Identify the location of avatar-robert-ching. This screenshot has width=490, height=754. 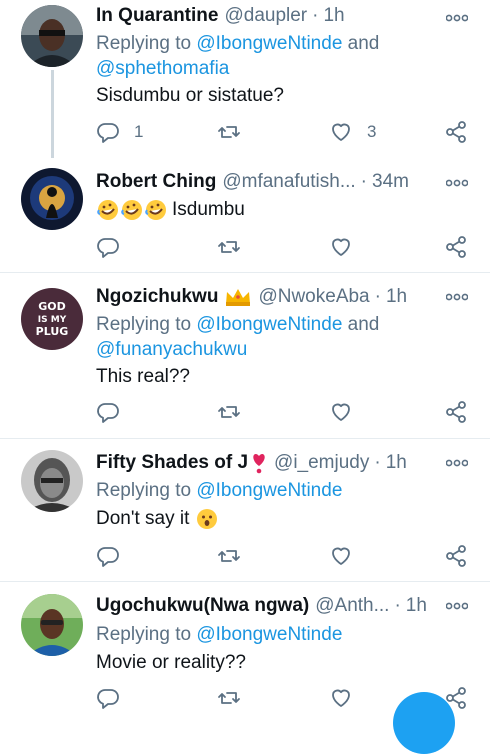
(52, 199).